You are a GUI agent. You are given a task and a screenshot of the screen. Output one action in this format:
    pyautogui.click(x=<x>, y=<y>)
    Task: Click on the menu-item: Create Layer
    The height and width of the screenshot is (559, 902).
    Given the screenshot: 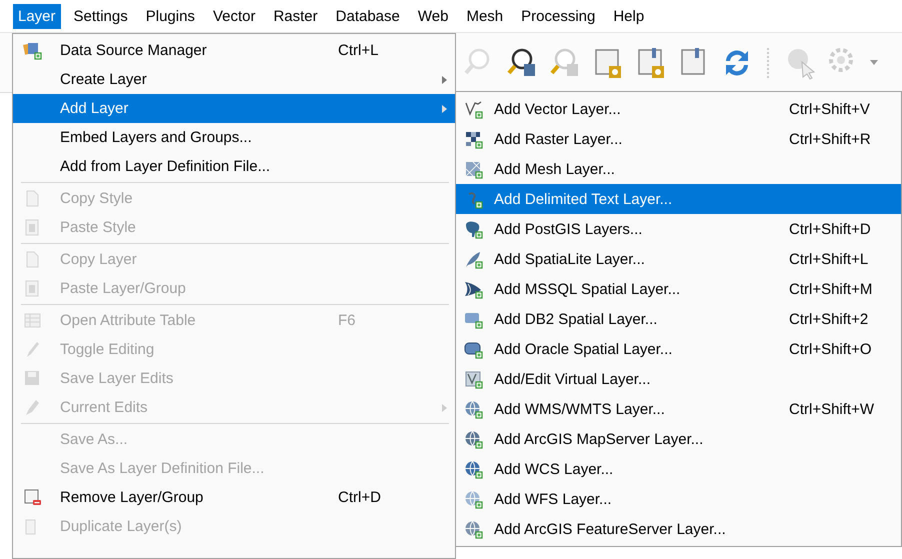 What is the action you would take?
    pyautogui.click(x=234, y=79)
    